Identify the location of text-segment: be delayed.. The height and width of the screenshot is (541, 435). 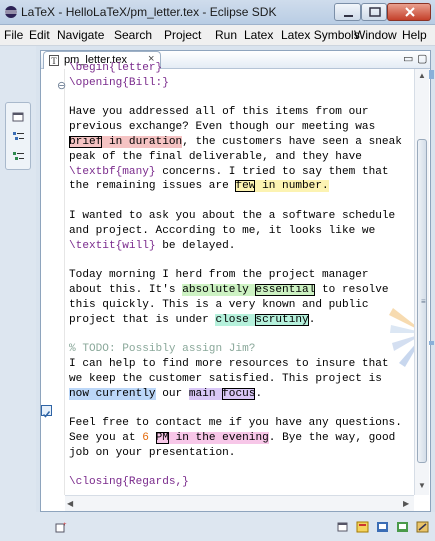
(195, 245).